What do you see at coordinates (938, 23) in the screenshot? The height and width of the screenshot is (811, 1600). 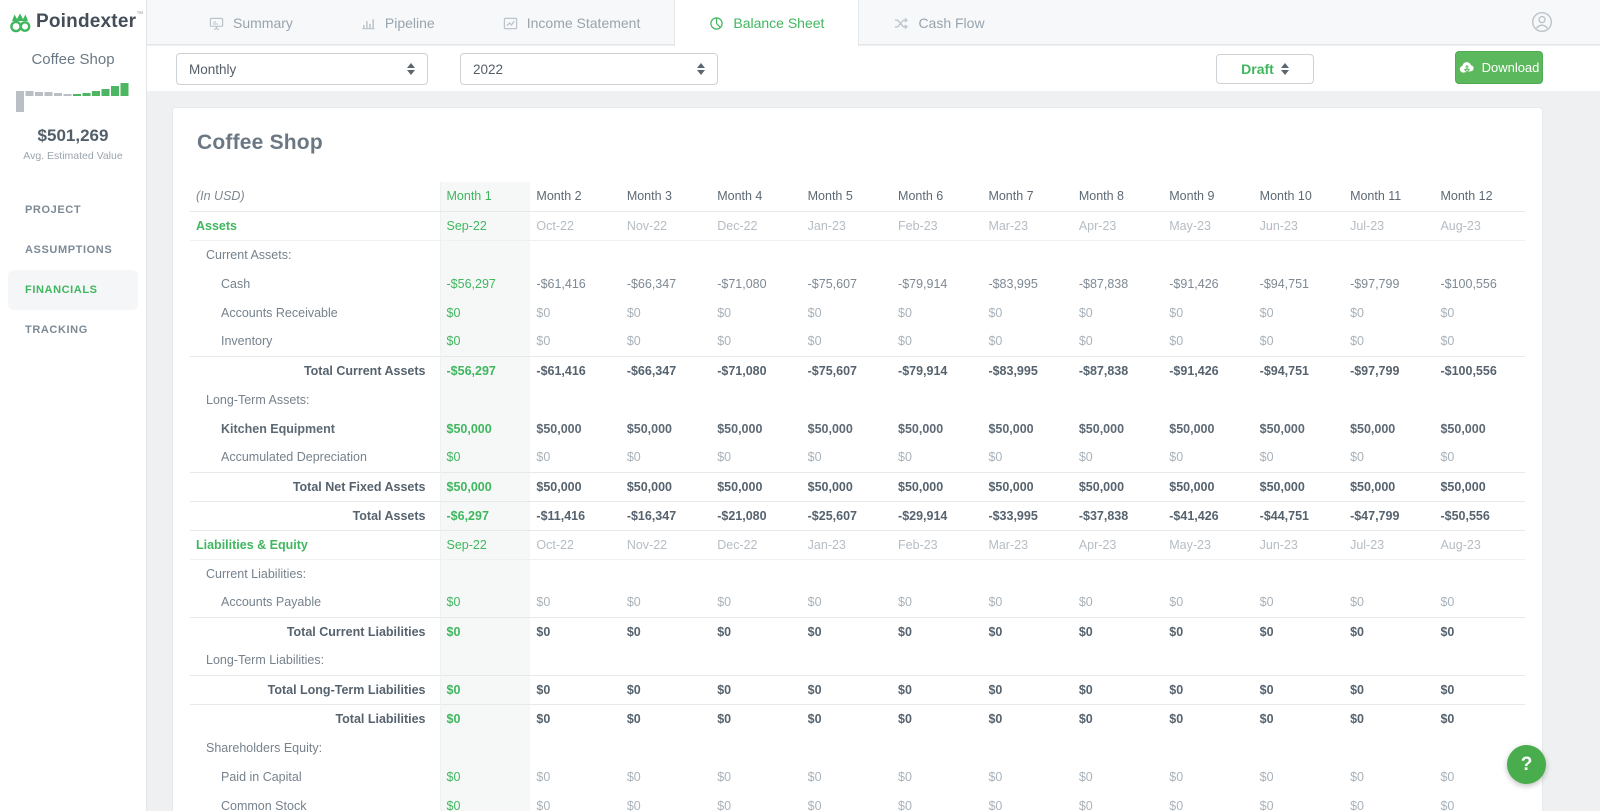 I see `tab-cash-flow: Cash Flow` at bounding box center [938, 23].